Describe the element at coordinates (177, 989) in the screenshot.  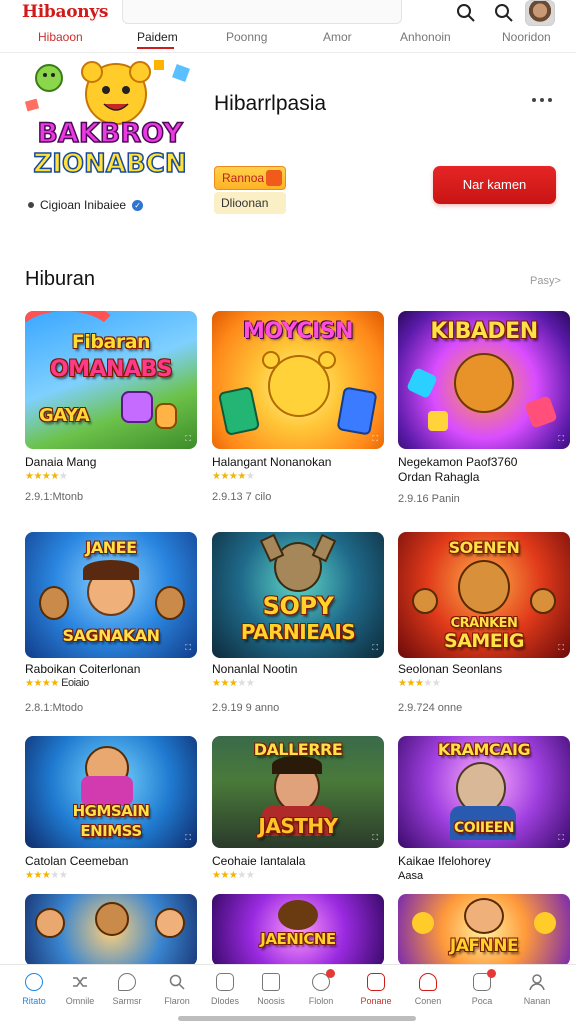
I see `nav-flaron: Flaron` at that location.